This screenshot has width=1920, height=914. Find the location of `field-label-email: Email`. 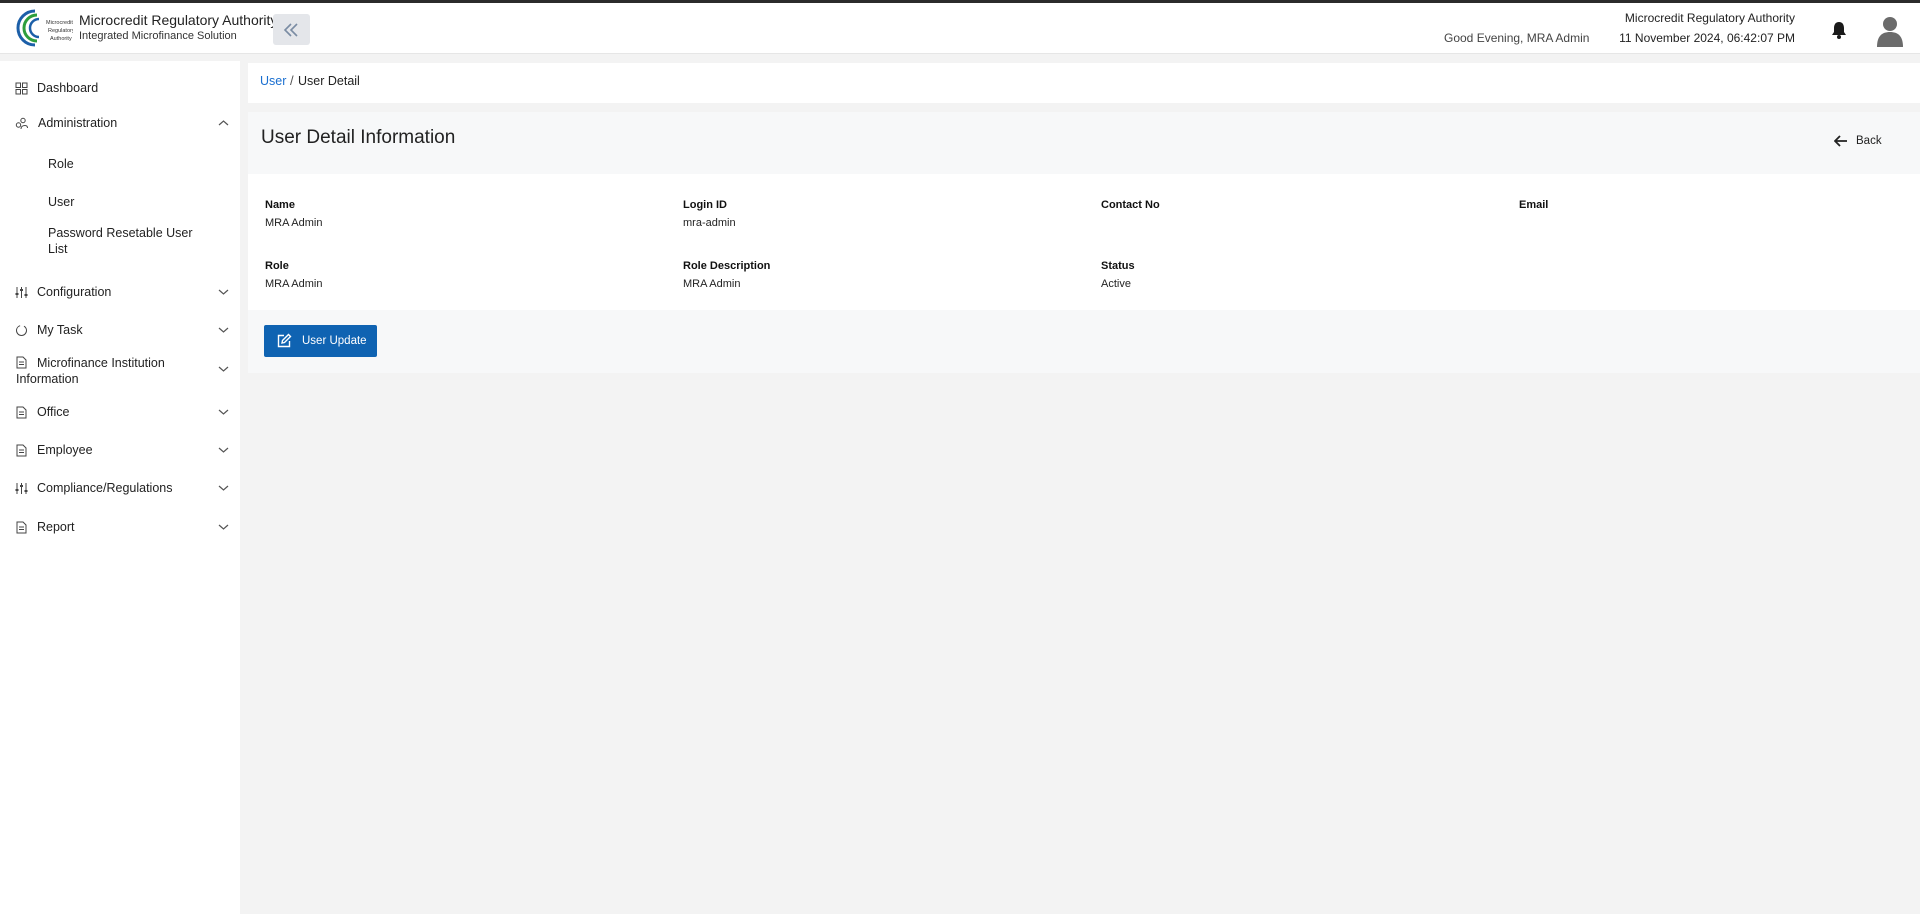

field-label-email: Email is located at coordinates (1534, 205).